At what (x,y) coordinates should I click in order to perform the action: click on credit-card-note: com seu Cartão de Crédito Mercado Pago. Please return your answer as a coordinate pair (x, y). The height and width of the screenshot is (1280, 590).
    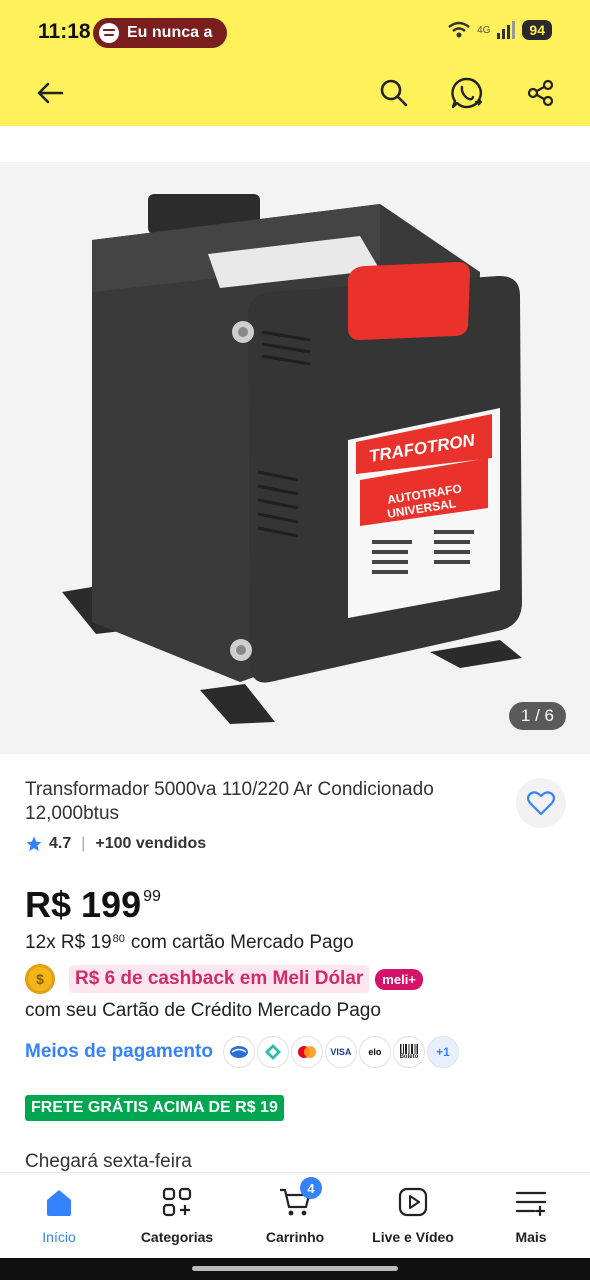
    Looking at the image, I should click on (203, 1010).